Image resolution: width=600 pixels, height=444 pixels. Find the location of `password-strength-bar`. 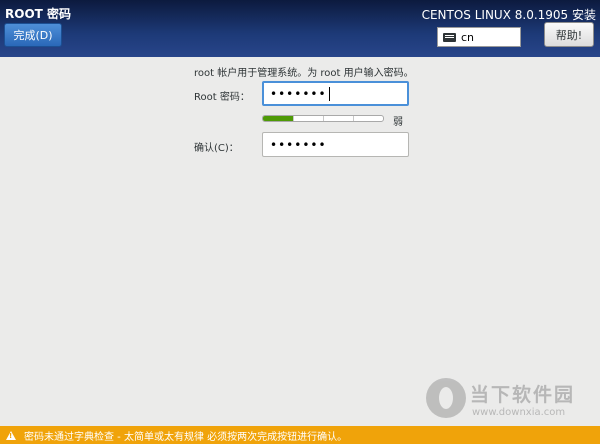

password-strength-bar is located at coordinates (323, 118).